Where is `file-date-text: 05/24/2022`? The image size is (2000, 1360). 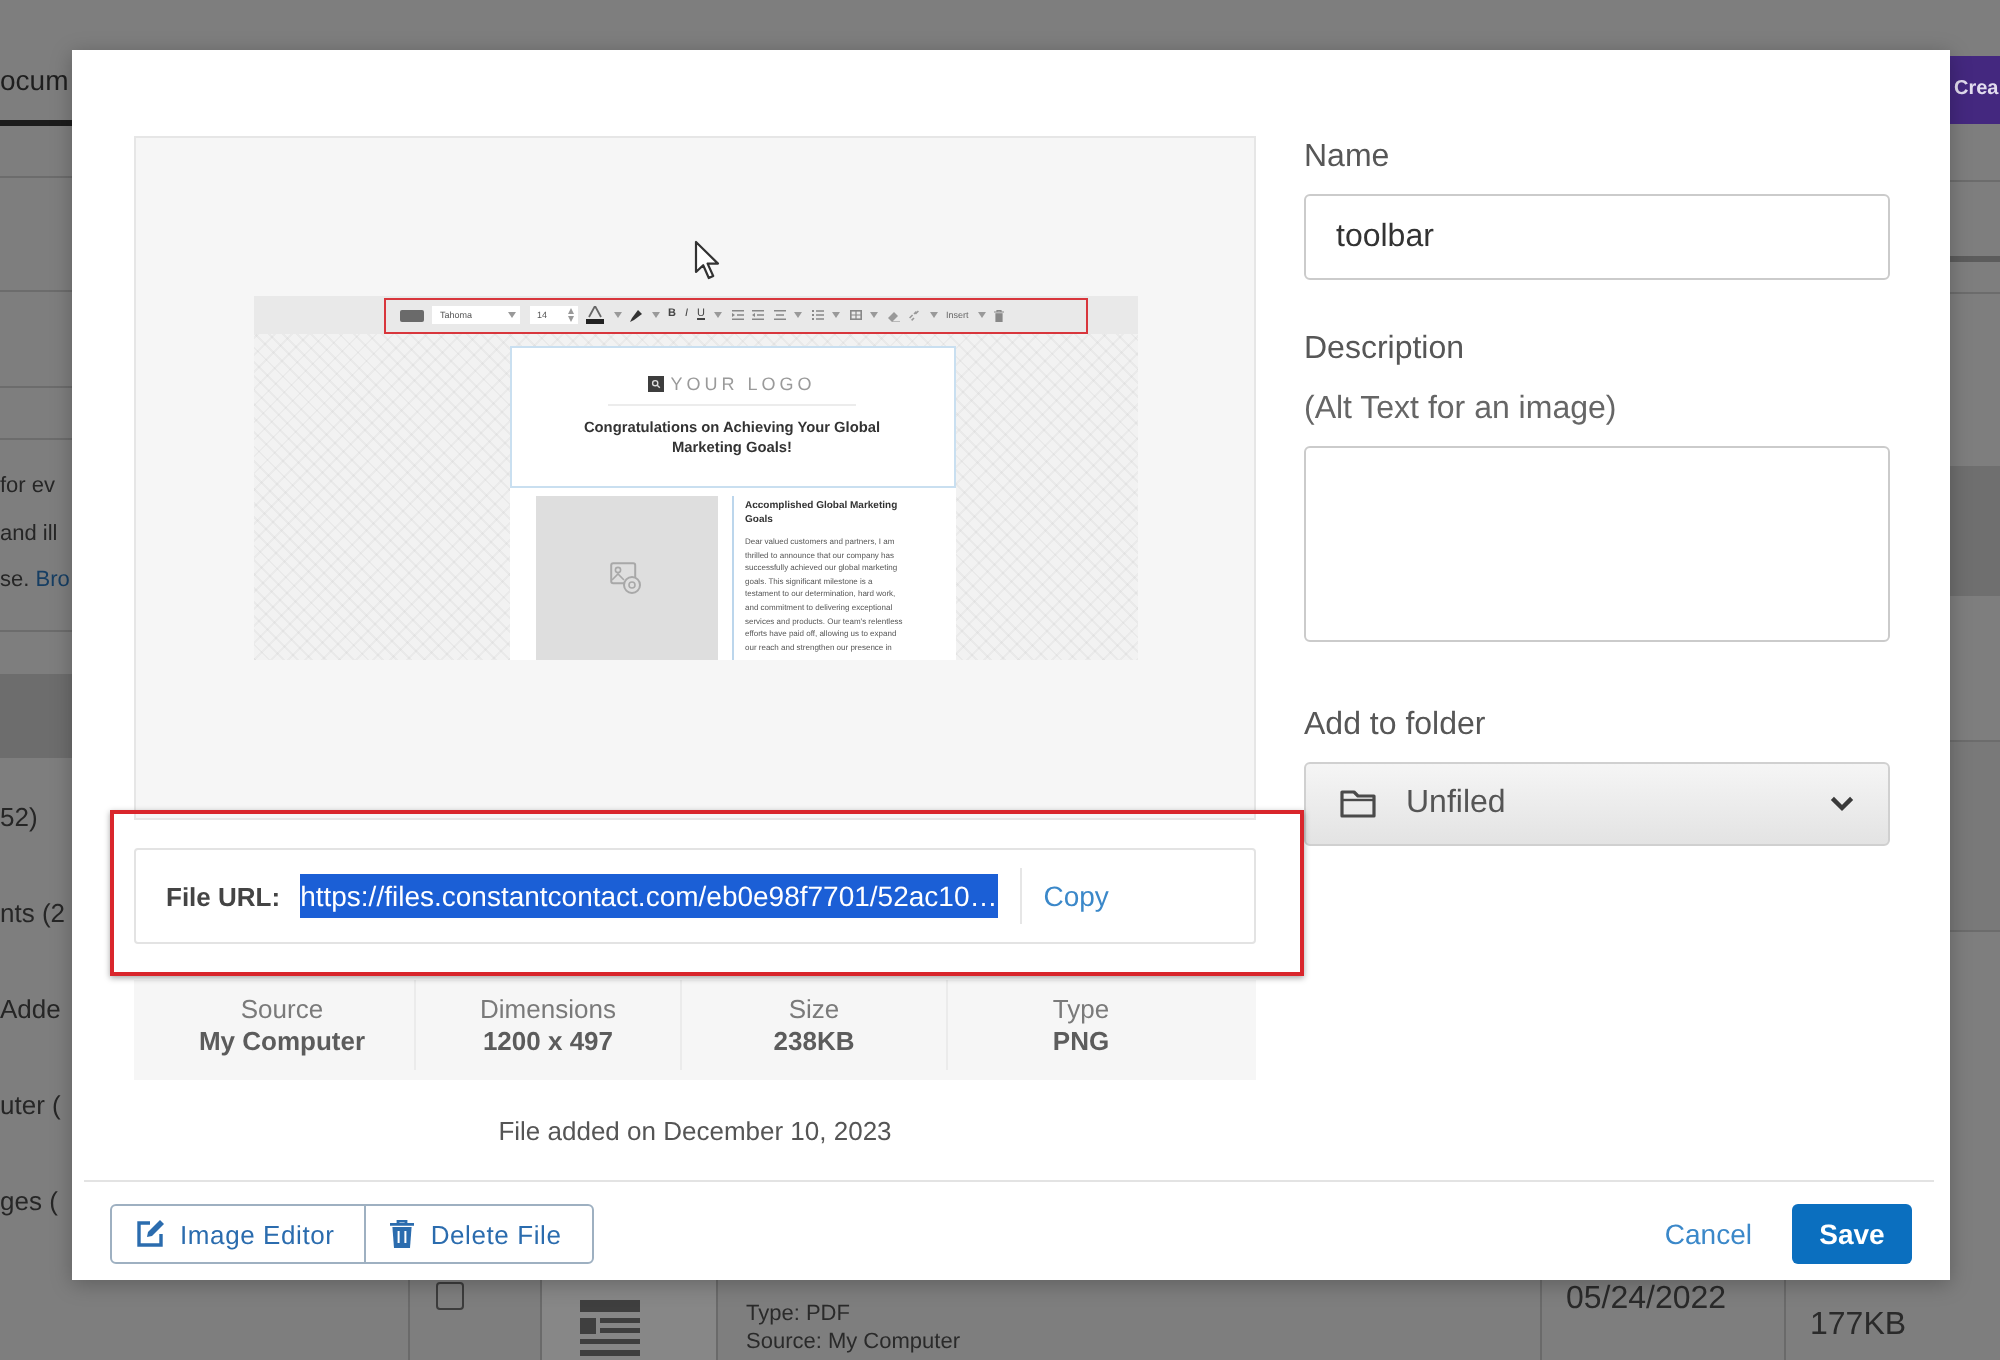 file-date-text: 05/24/2022 is located at coordinates (1646, 1299).